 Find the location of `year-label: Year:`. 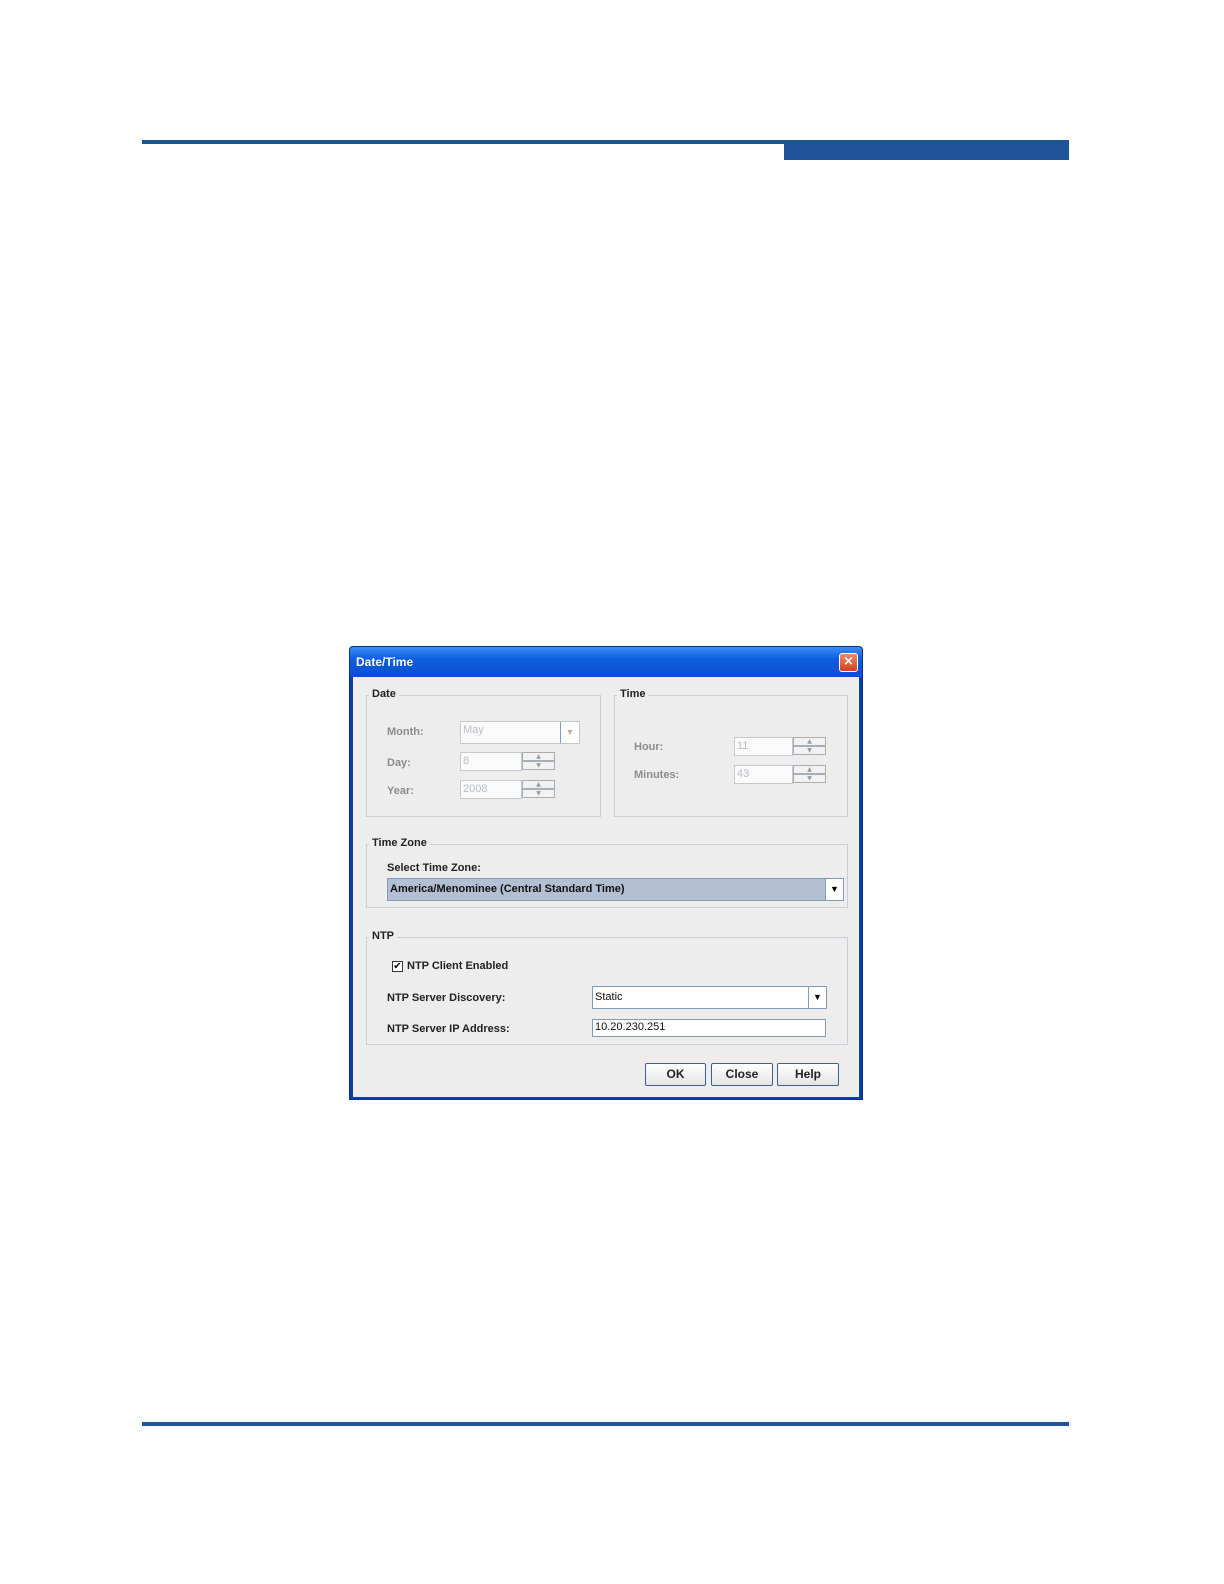

year-label: Year: is located at coordinates (400, 791).